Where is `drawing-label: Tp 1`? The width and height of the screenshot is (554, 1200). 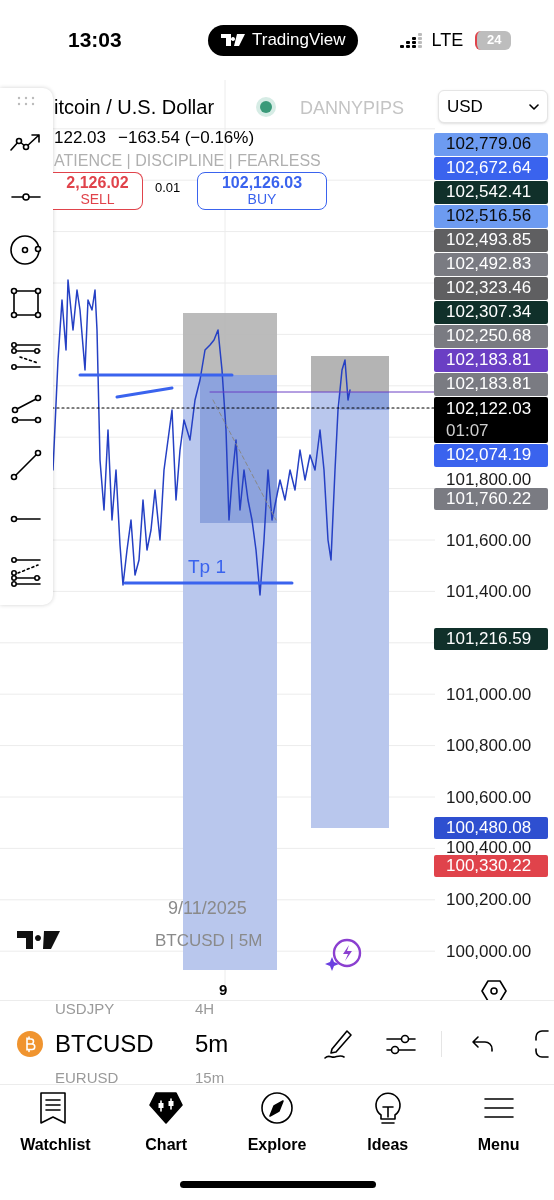
drawing-label: Tp 1 is located at coordinates (207, 567).